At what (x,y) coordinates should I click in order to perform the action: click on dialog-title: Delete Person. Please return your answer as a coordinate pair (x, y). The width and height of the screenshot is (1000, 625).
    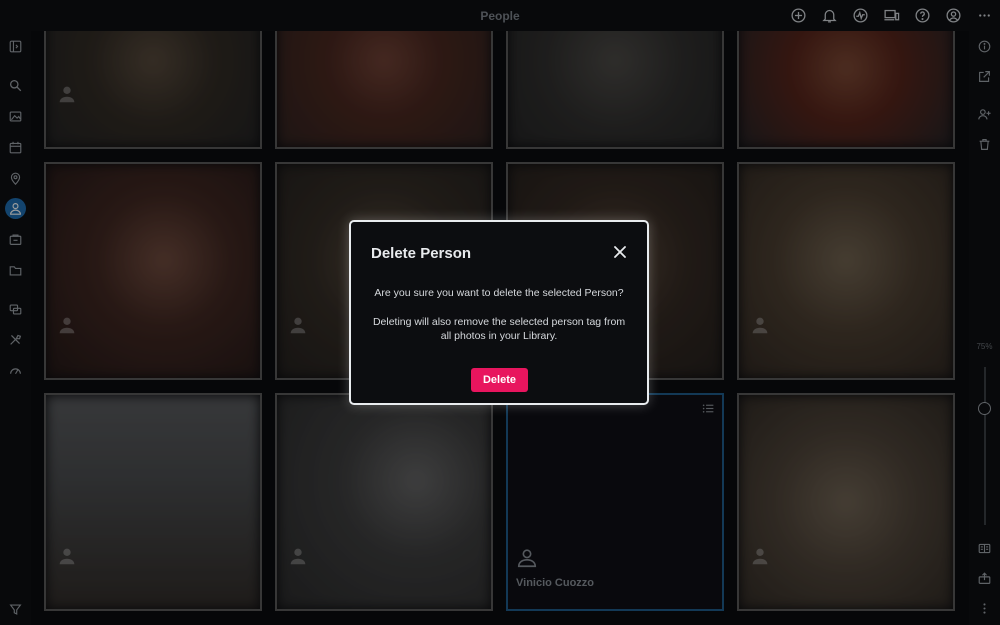
    Looking at the image, I should click on (421, 253).